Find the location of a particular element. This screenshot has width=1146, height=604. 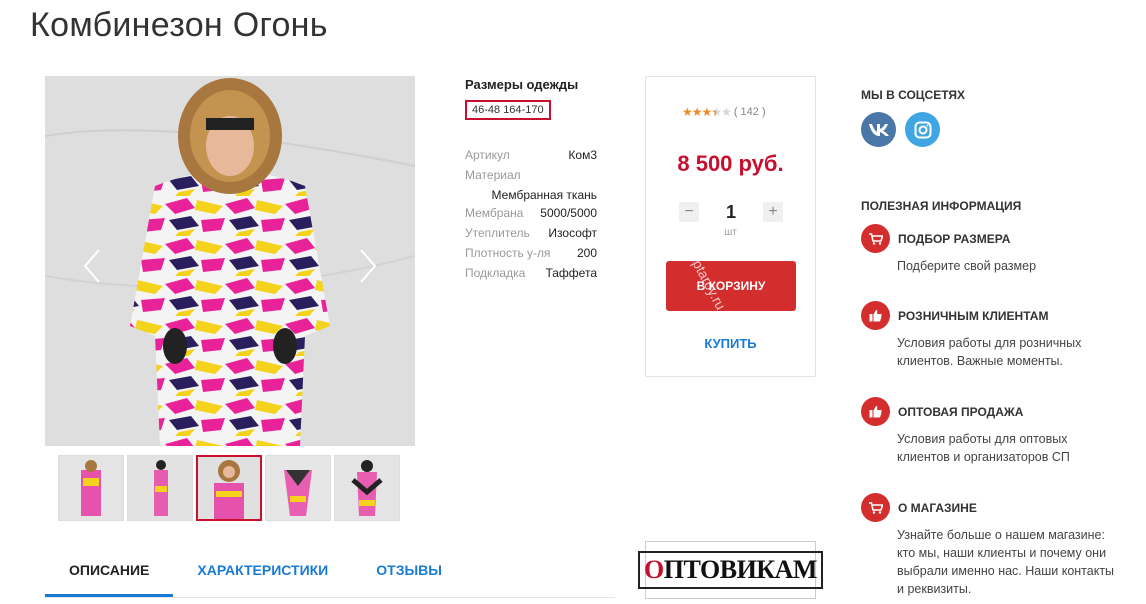

product-tabs: ОПИСАНИЕ ХАРАКТЕРИСТИКИ ОТЗЫВЫ is located at coordinates (330, 573).